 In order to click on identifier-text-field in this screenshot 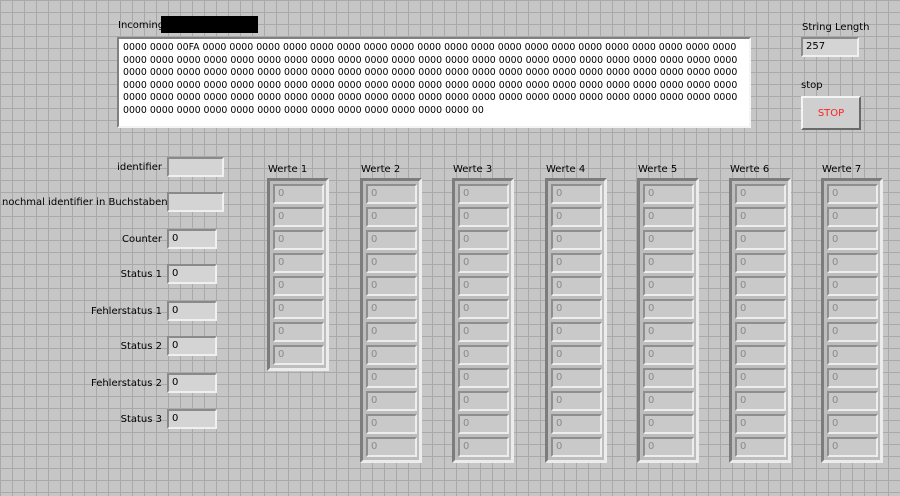, I will do `click(195, 202)`.